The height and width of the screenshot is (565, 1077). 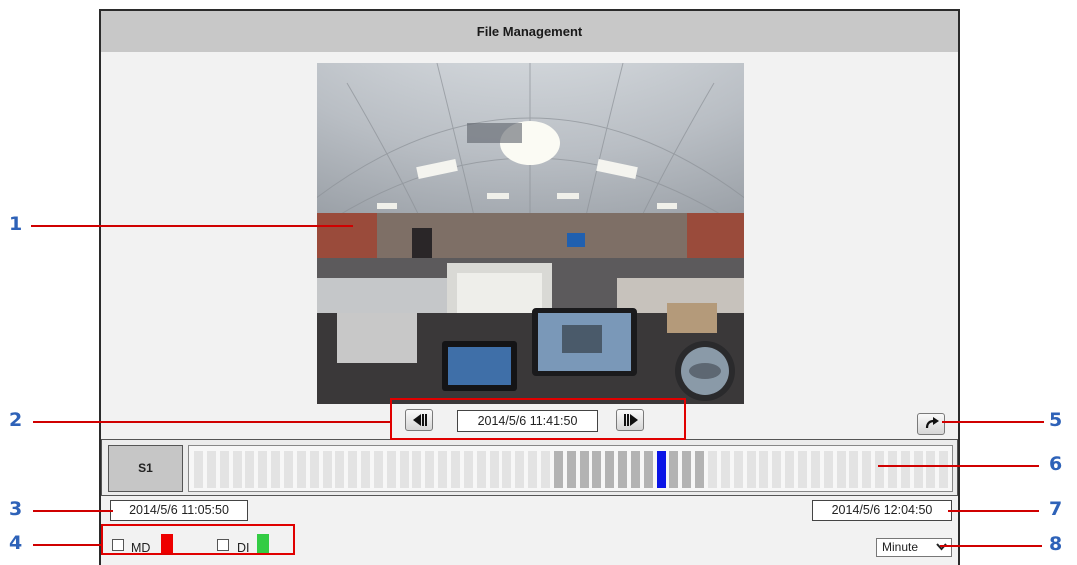 I want to click on callout-number-4: 4, so click(x=16, y=543).